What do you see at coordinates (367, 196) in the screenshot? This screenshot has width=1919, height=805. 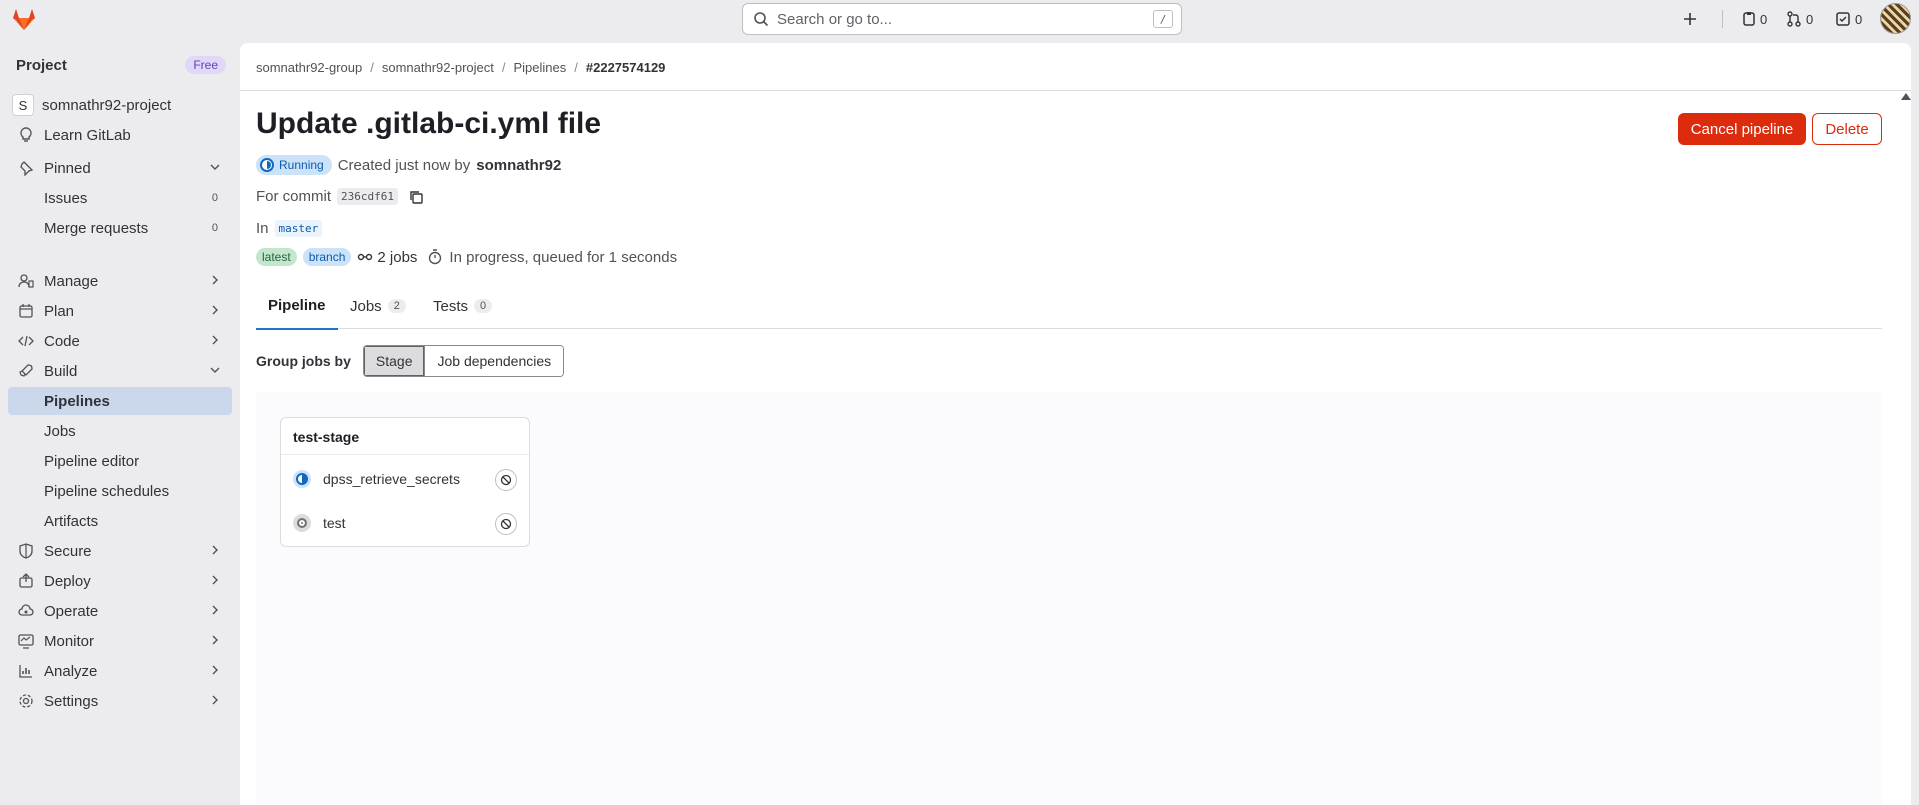 I see `commit-sha: 236cdf61` at bounding box center [367, 196].